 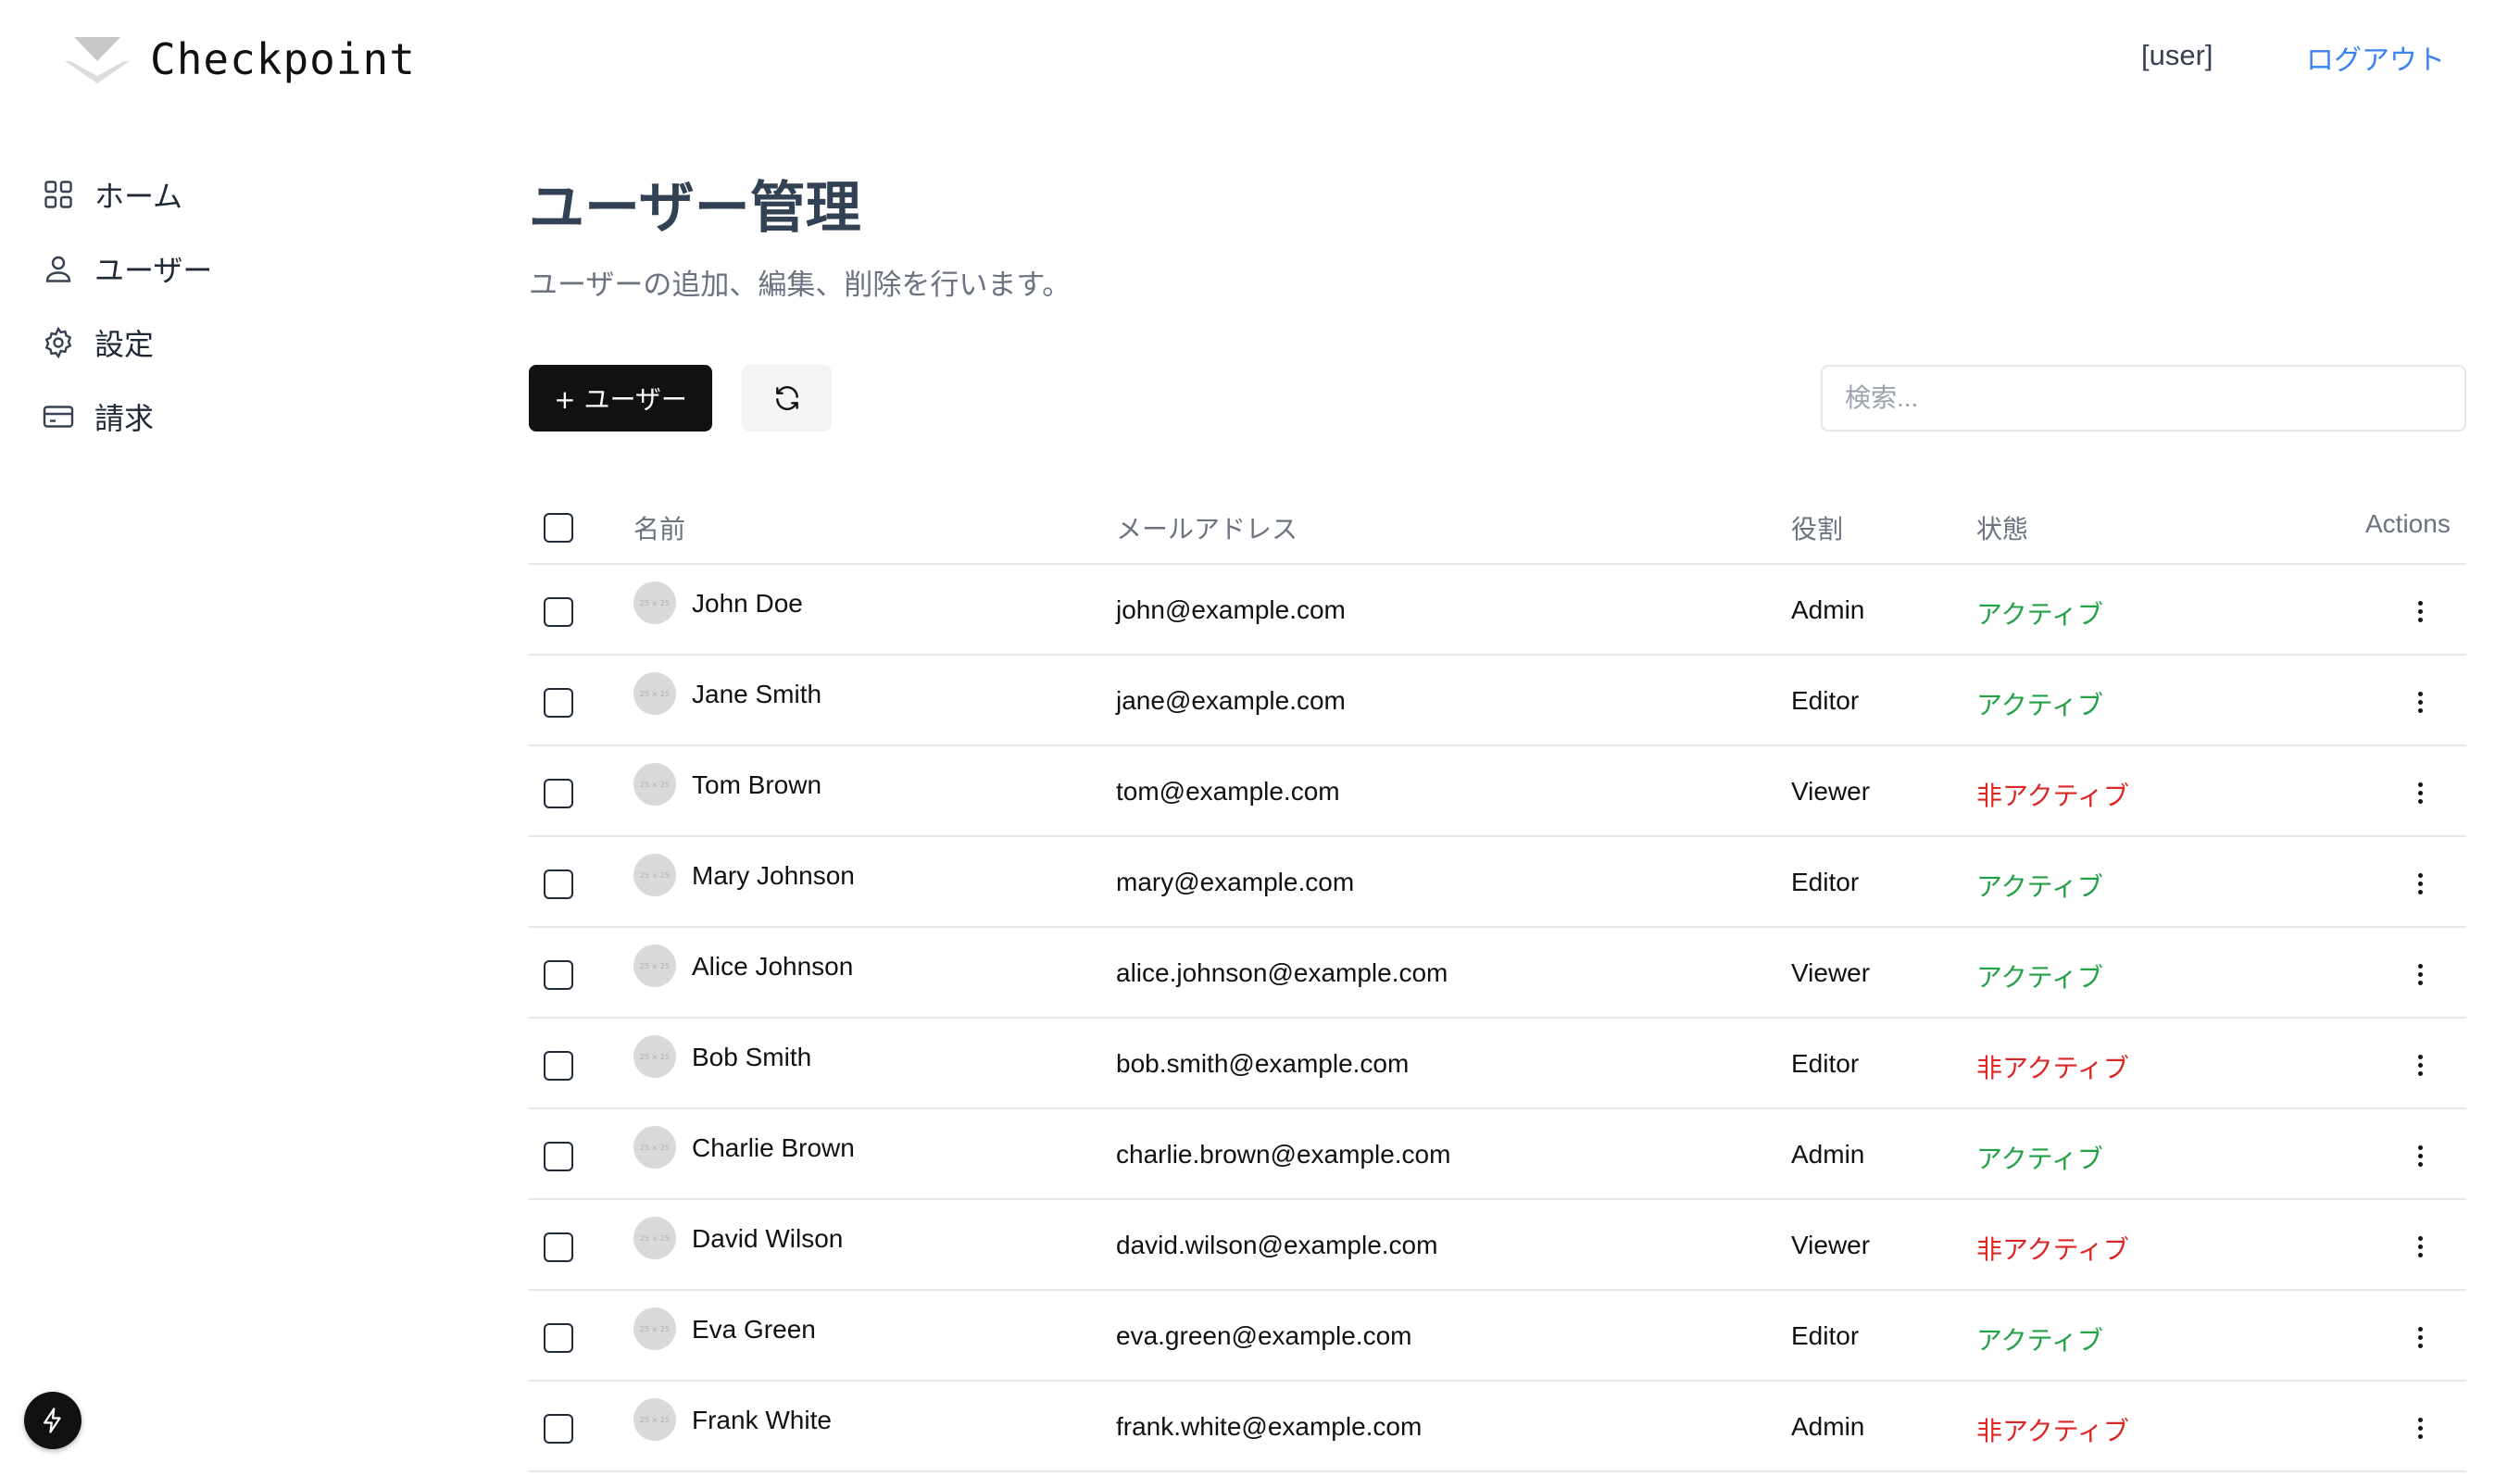 I want to click on sidebar-item-settings: 設定, so click(x=235, y=343).